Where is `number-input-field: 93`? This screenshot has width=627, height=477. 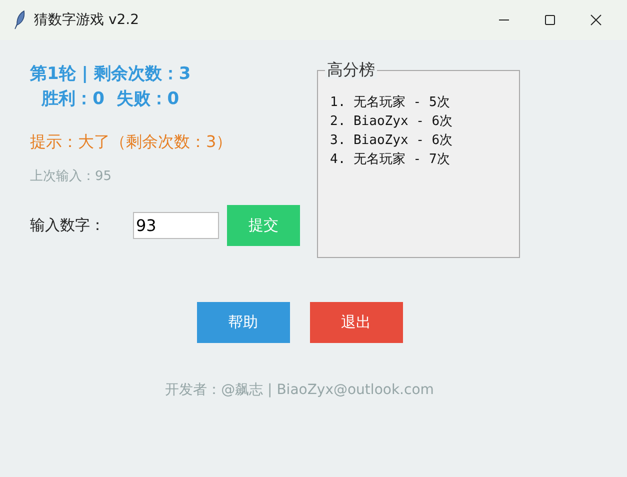
number-input-field: 93 is located at coordinates (176, 225).